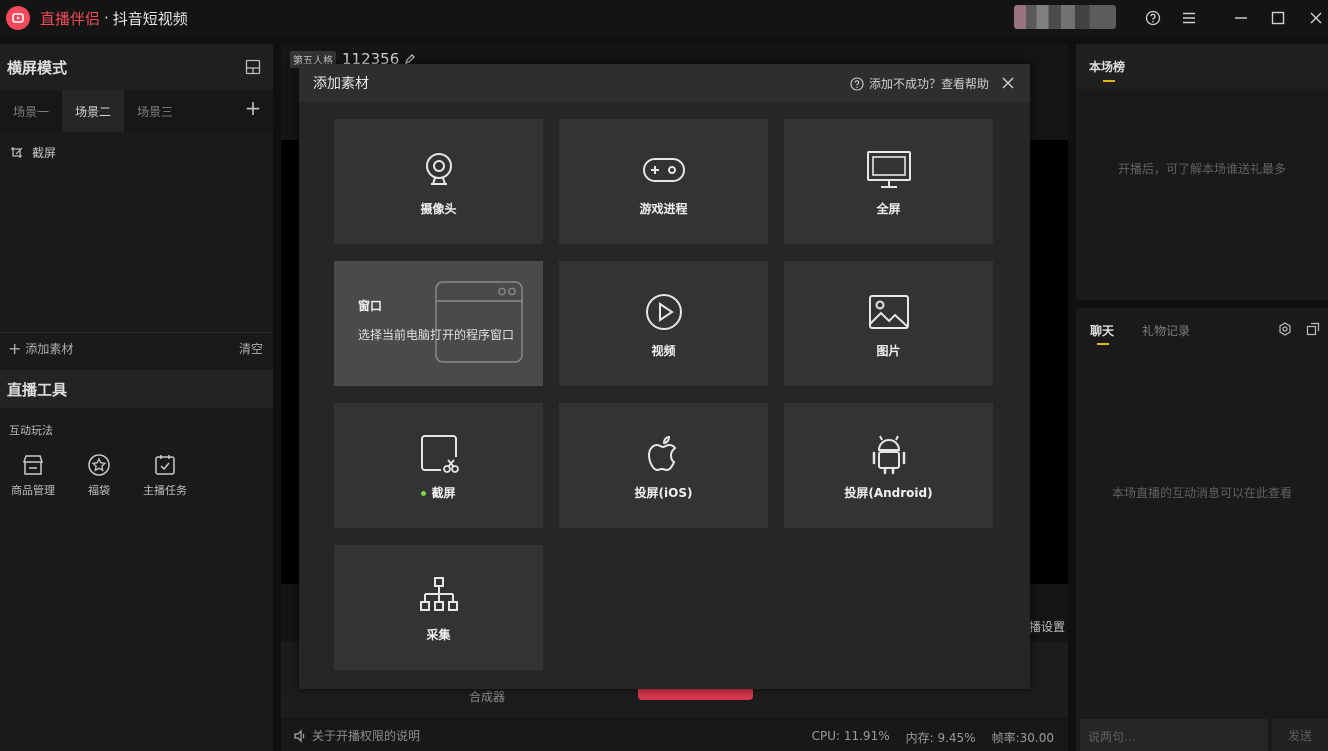 The image size is (1328, 751). I want to click on card-label-wrap: 截屏, so click(438, 492).